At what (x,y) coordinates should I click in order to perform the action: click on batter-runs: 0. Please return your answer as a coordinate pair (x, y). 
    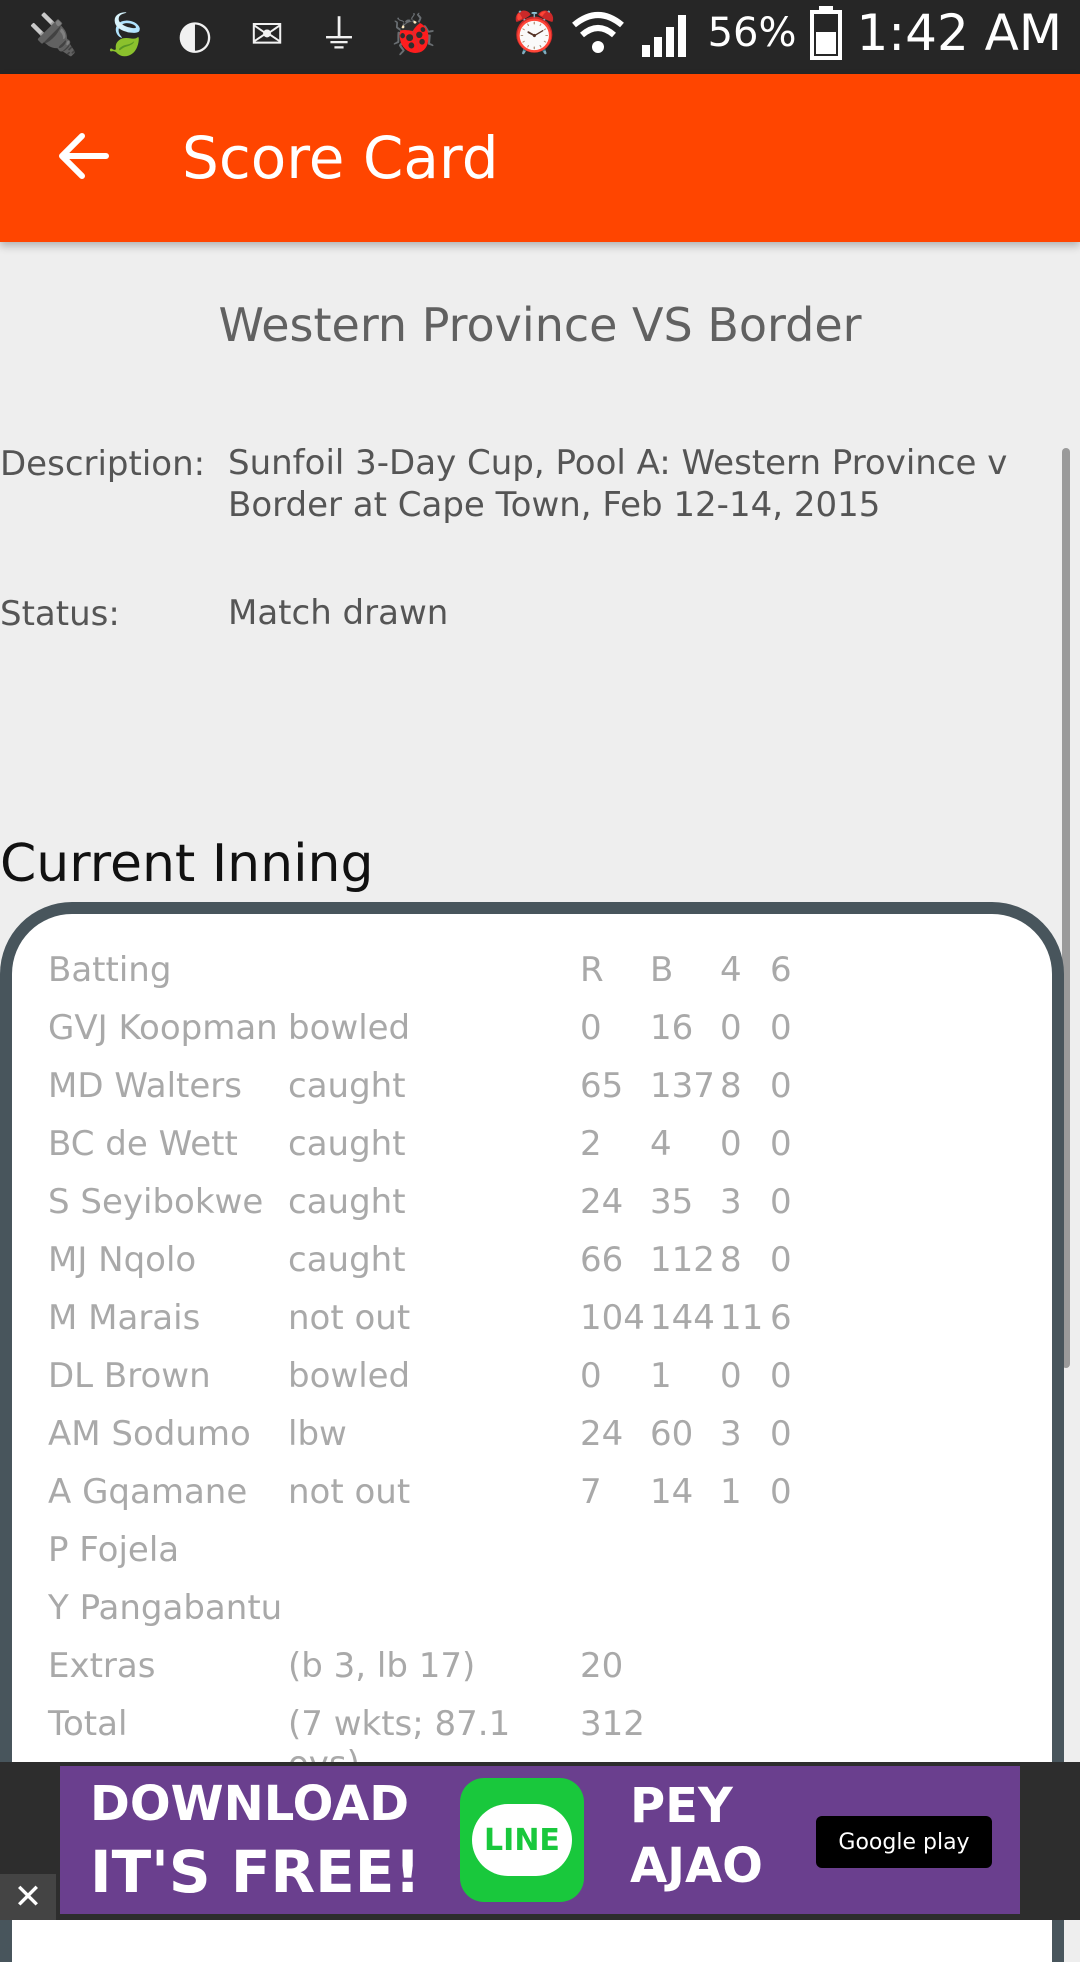
    Looking at the image, I should click on (591, 1376).